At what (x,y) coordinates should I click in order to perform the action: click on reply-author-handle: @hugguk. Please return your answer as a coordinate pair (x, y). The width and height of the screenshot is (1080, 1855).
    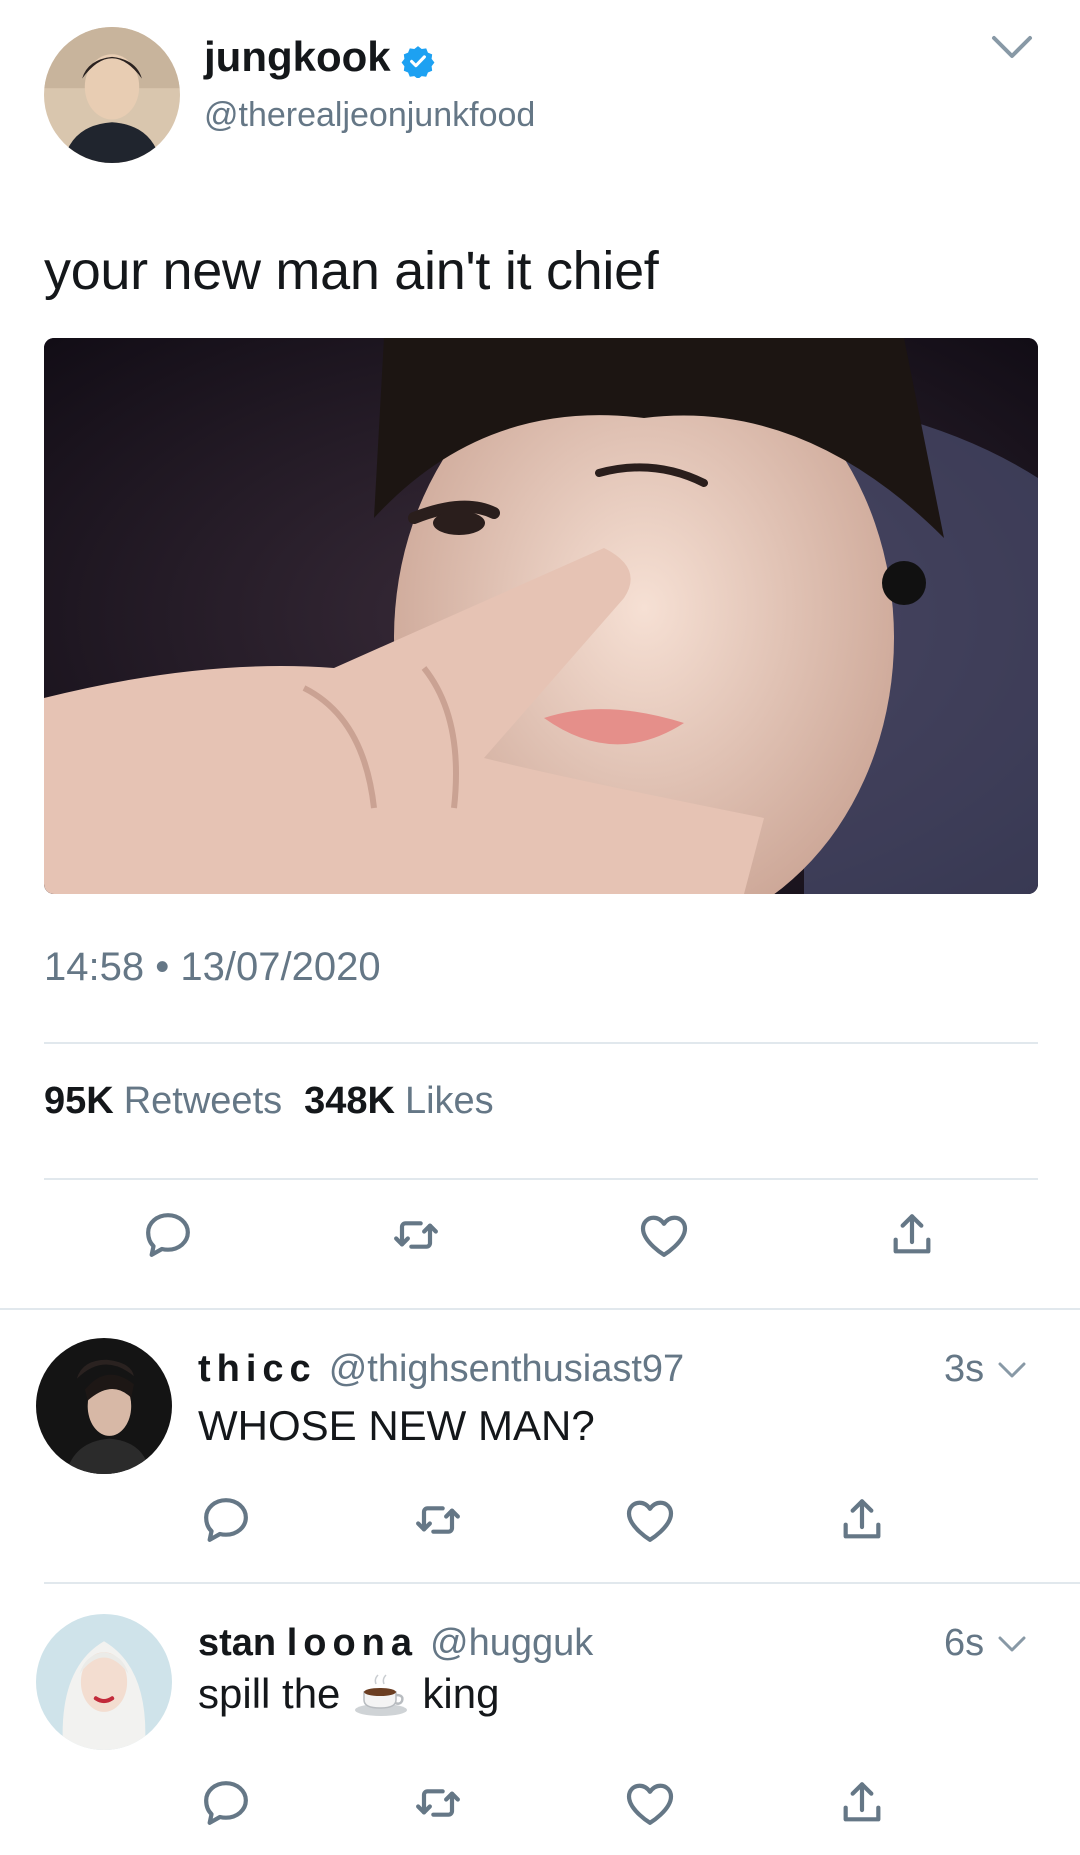
    Looking at the image, I should click on (511, 1643).